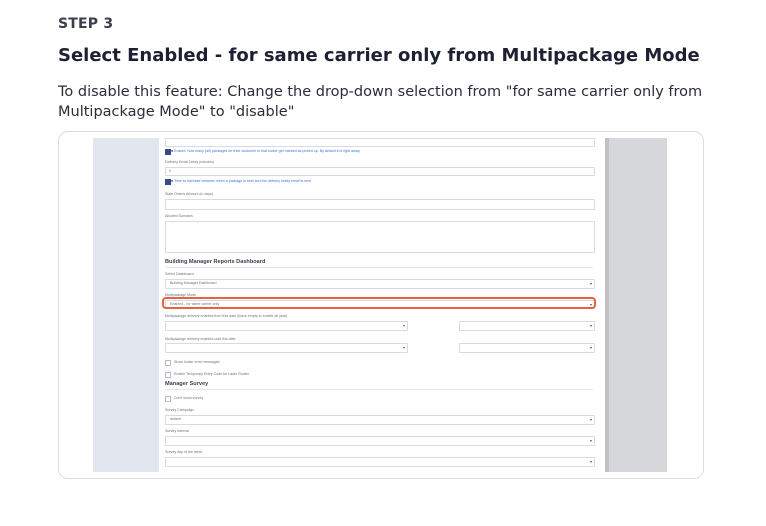 This screenshot has width=766, height=526. I want to click on reports-divider, so click(379, 267).